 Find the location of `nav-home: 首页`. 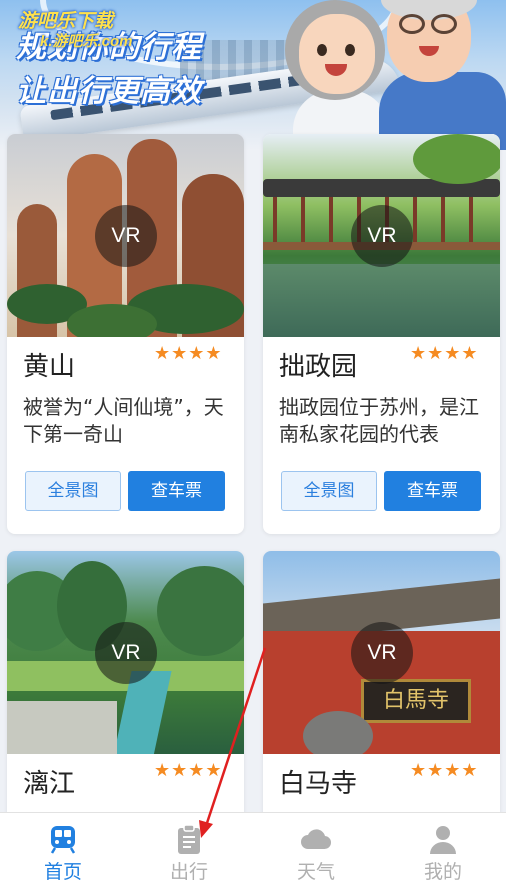

nav-home: 首页 is located at coordinates (63, 848).